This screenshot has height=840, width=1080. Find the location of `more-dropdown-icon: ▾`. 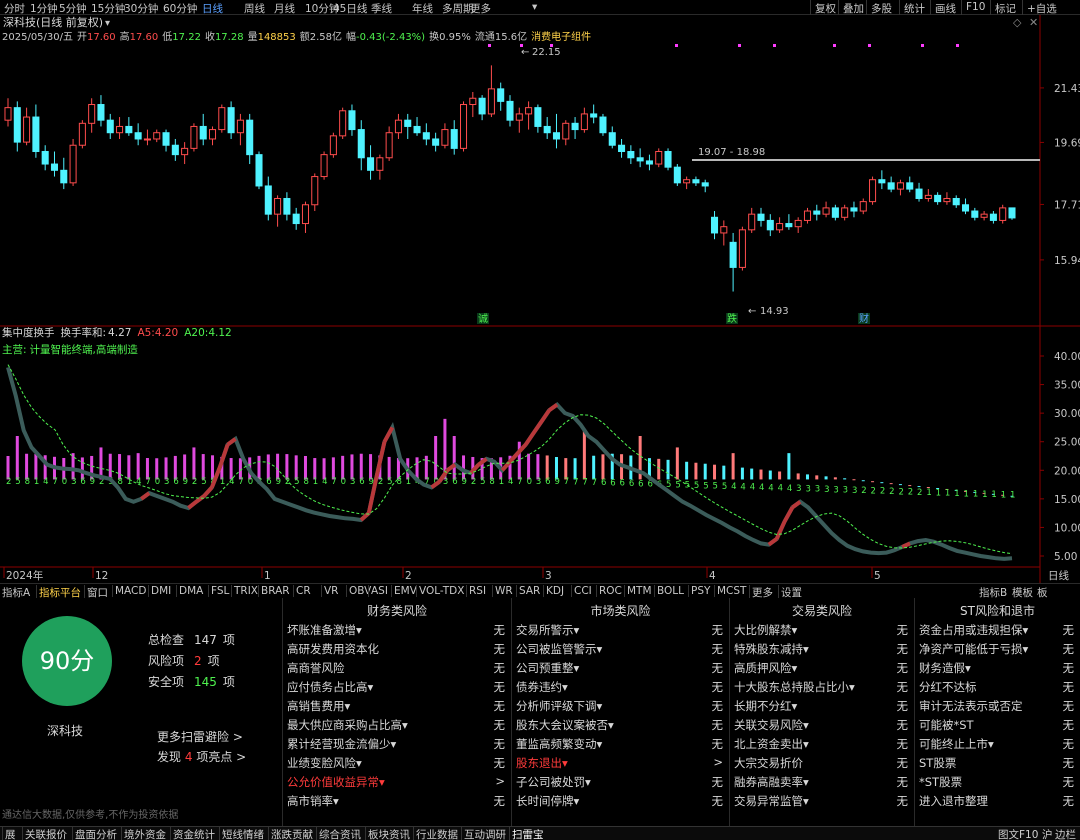

more-dropdown-icon: ▾ is located at coordinates (534, 7).